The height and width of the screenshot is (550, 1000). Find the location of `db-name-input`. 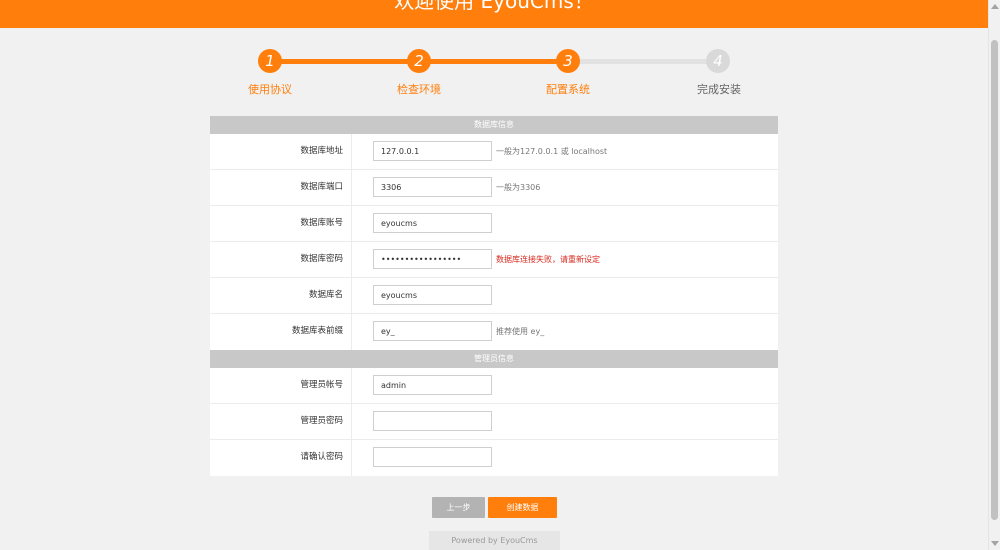

db-name-input is located at coordinates (432, 295).